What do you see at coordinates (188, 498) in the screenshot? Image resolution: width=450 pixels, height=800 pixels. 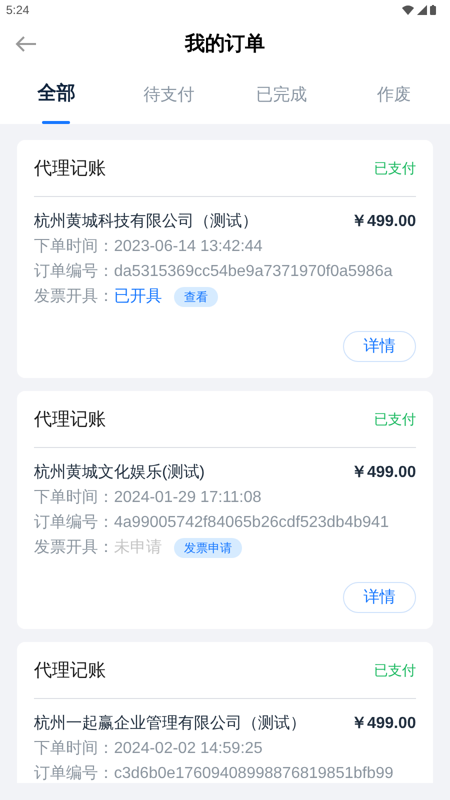 I see `order-time: 2024-01-29 17:11:08` at bounding box center [188, 498].